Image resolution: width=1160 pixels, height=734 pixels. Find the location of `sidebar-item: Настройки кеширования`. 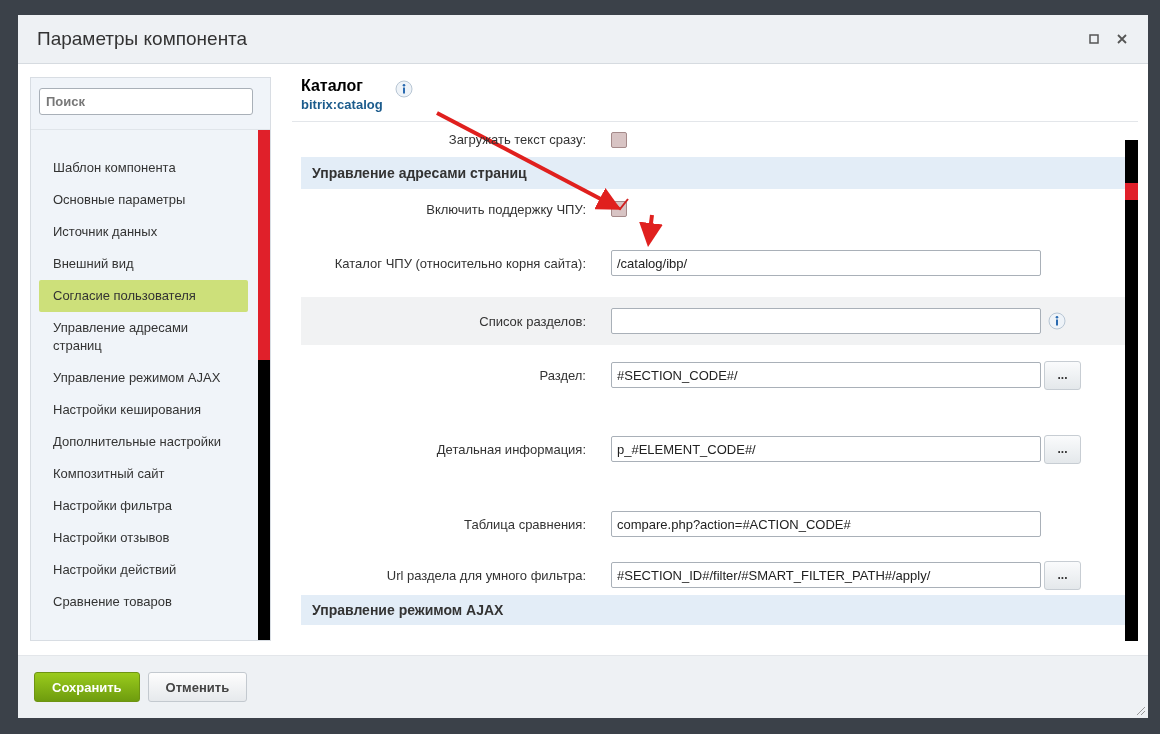

sidebar-item: Настройки кеширования is located at coordinates (143, 410).